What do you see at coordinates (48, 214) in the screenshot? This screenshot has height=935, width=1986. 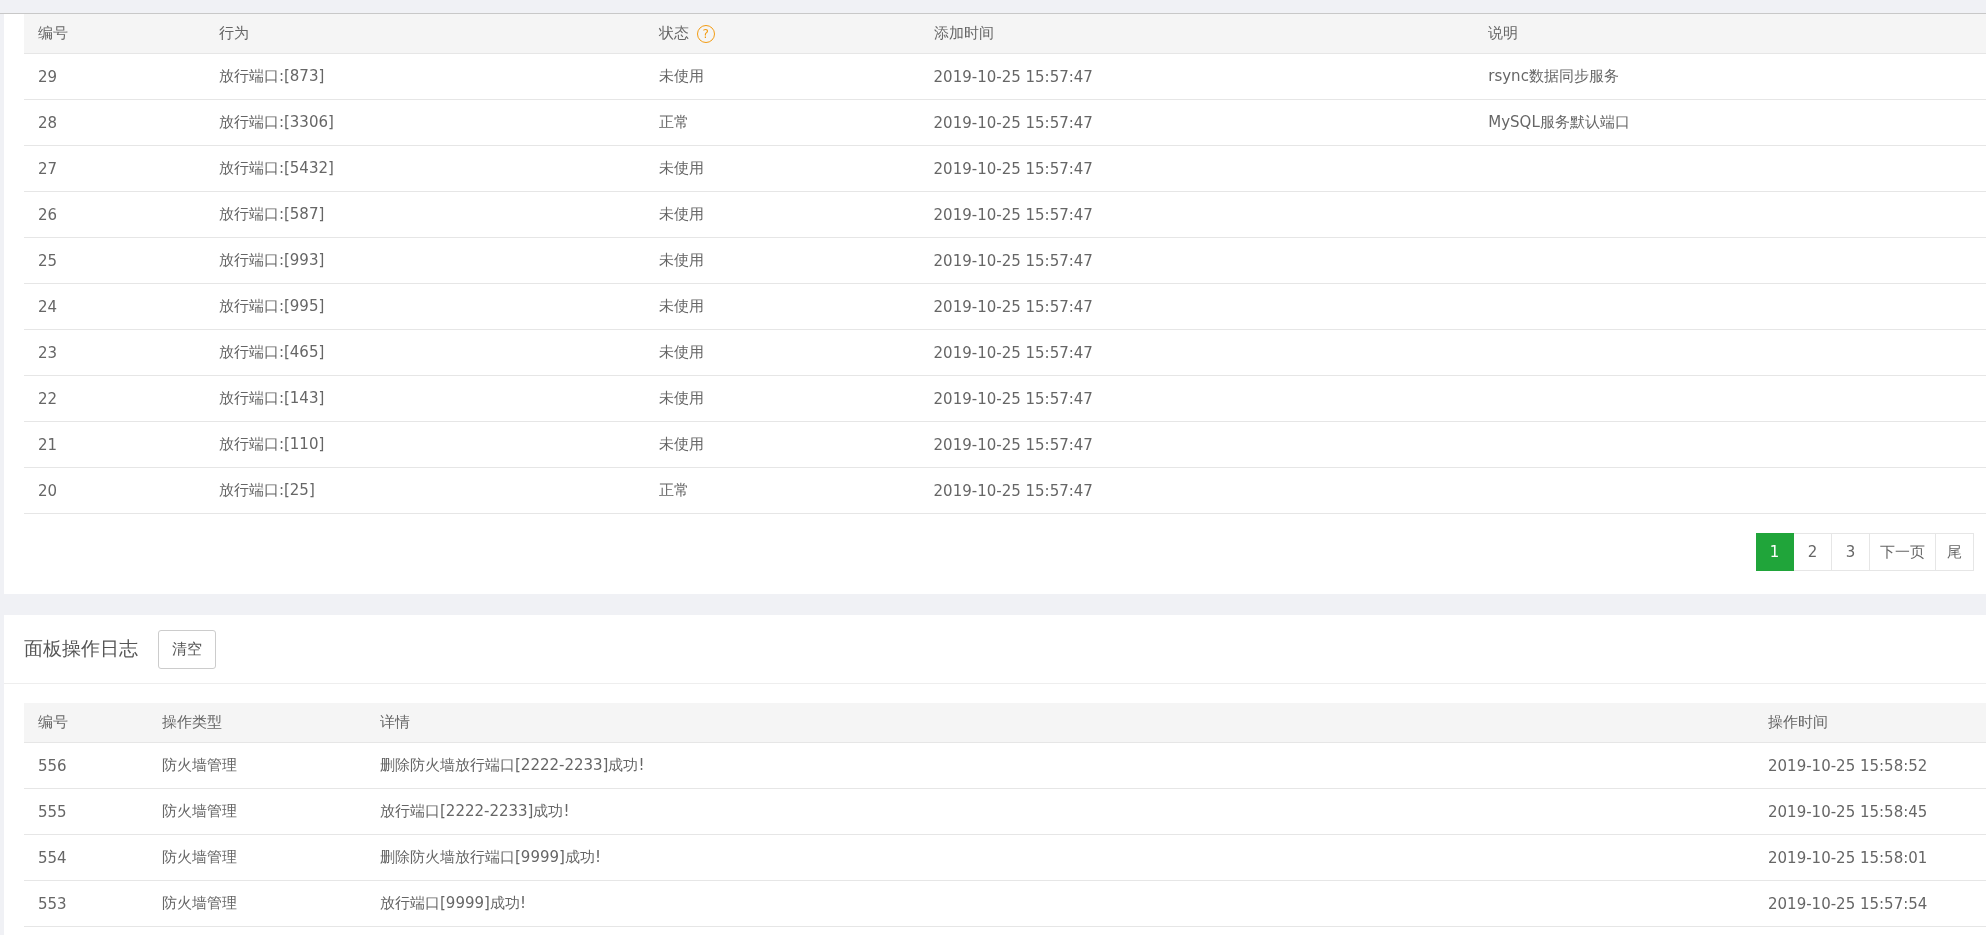 I see `table-cell: 26` at bounding box center [48, 214].